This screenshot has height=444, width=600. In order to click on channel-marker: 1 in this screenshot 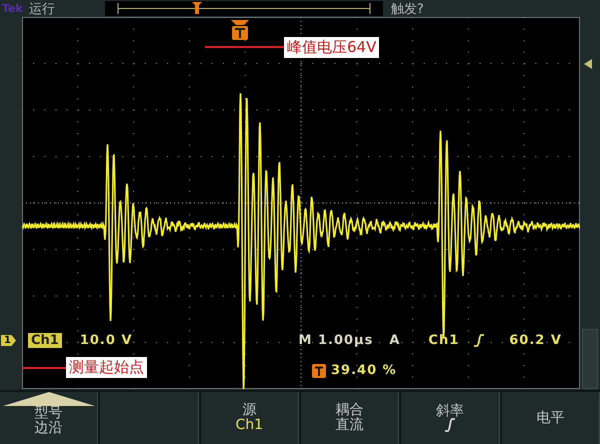, I will do `click(8, 340)`.